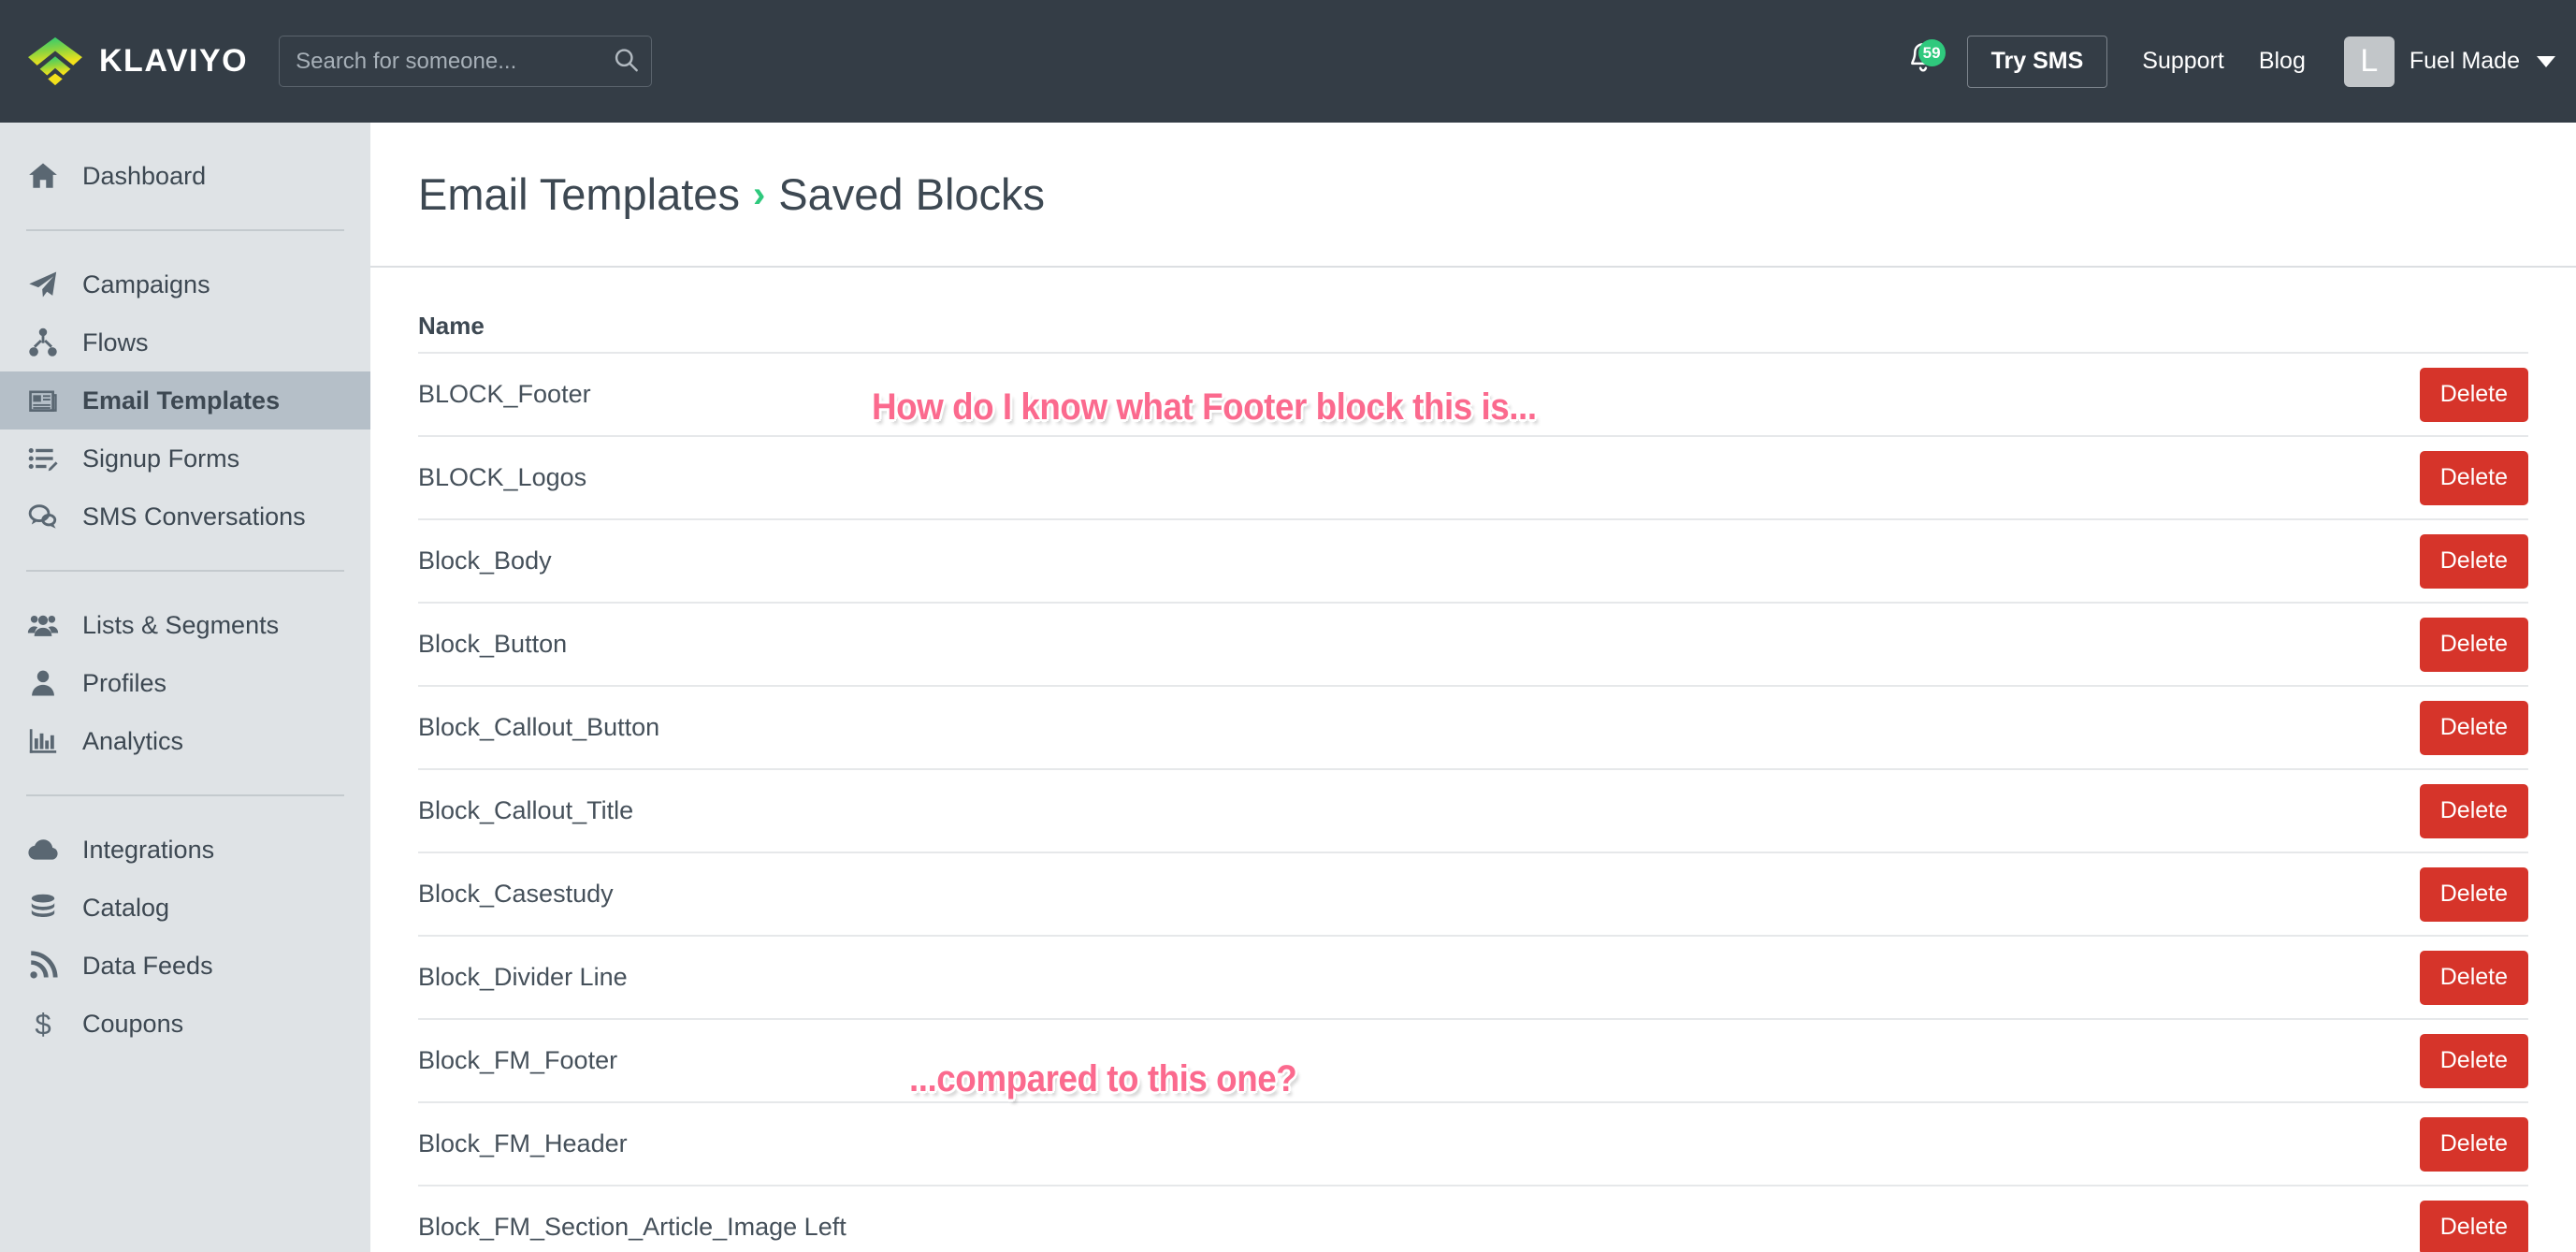 The width and height of the screenshot is (2576, 1252). I want to click on avatar: L, so click(2369, 61).